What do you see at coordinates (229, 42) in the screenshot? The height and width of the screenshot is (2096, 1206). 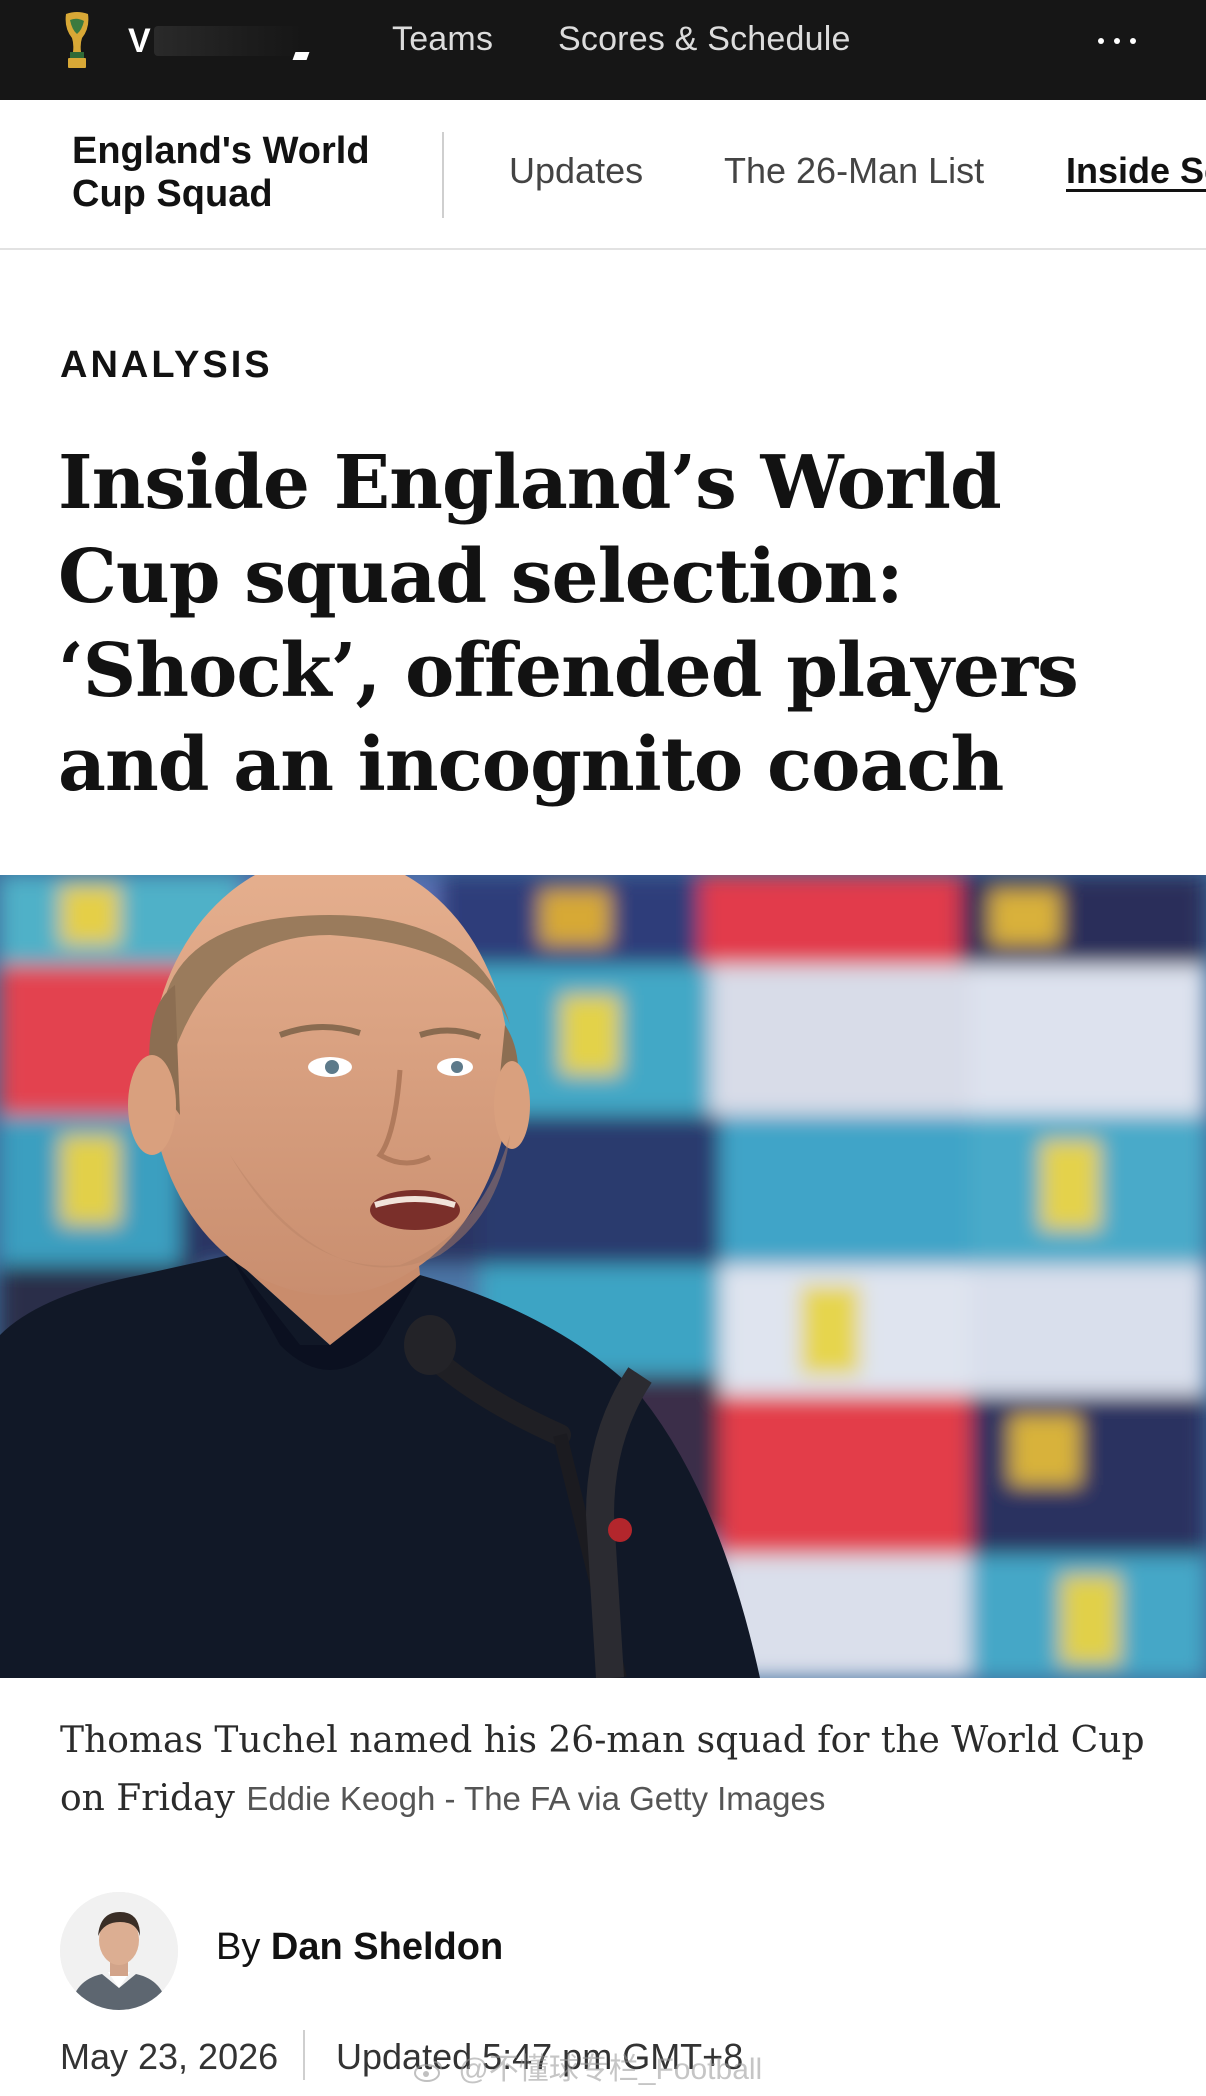 I see `site-brand-logo: V` at bounding box center [229, 42].